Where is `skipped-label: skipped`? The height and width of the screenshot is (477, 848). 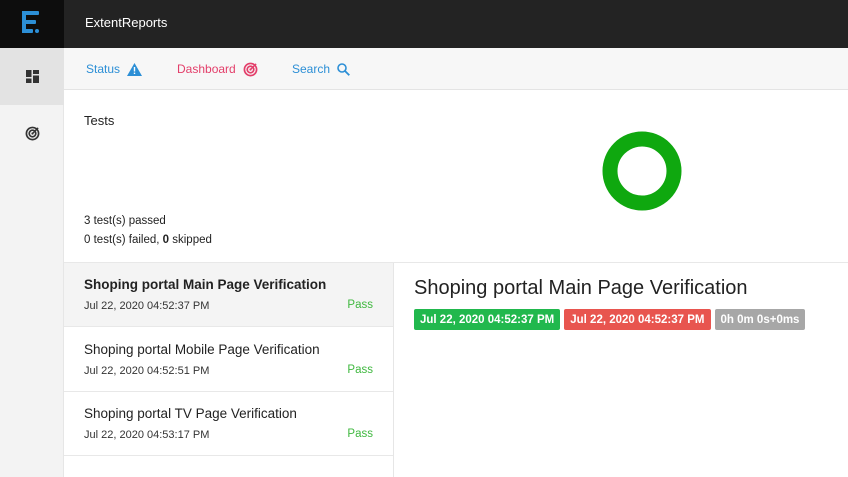 skipped-label: skipped is located at coordinates (192, 240).